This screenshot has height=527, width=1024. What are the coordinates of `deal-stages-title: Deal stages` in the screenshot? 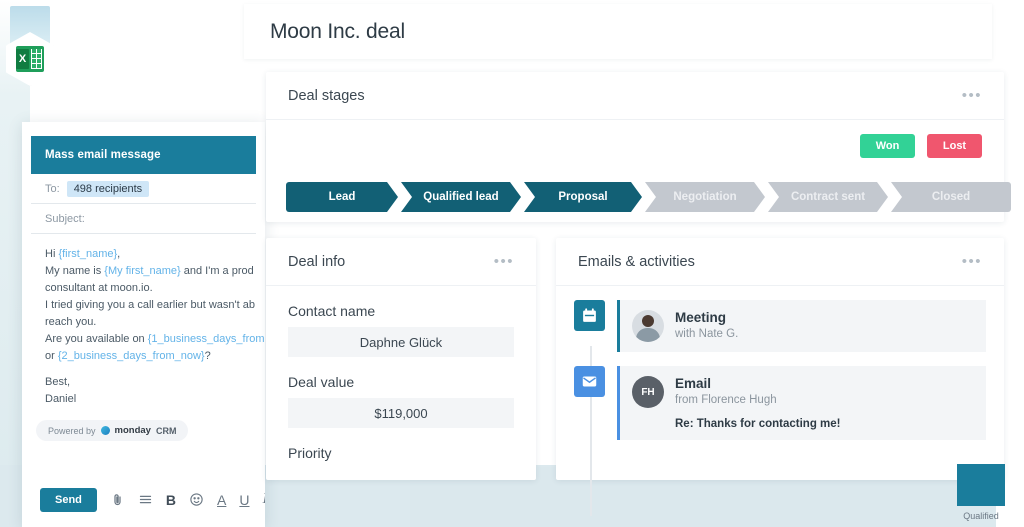 It's located at (326, 95).